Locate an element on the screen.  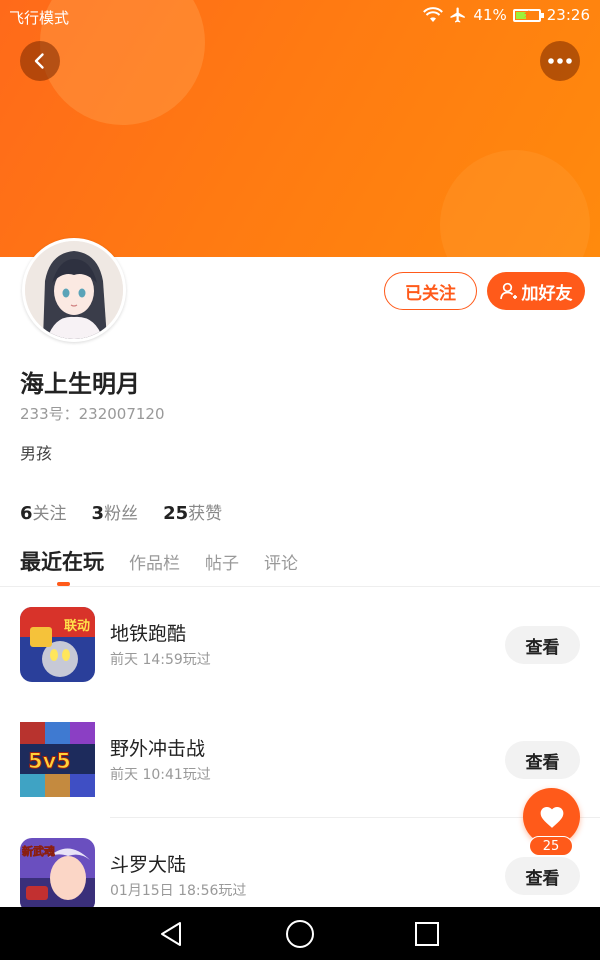
profile-tabs: 最近在玩 作品栏 帖子 评论 is located at coordinates (159, 561).